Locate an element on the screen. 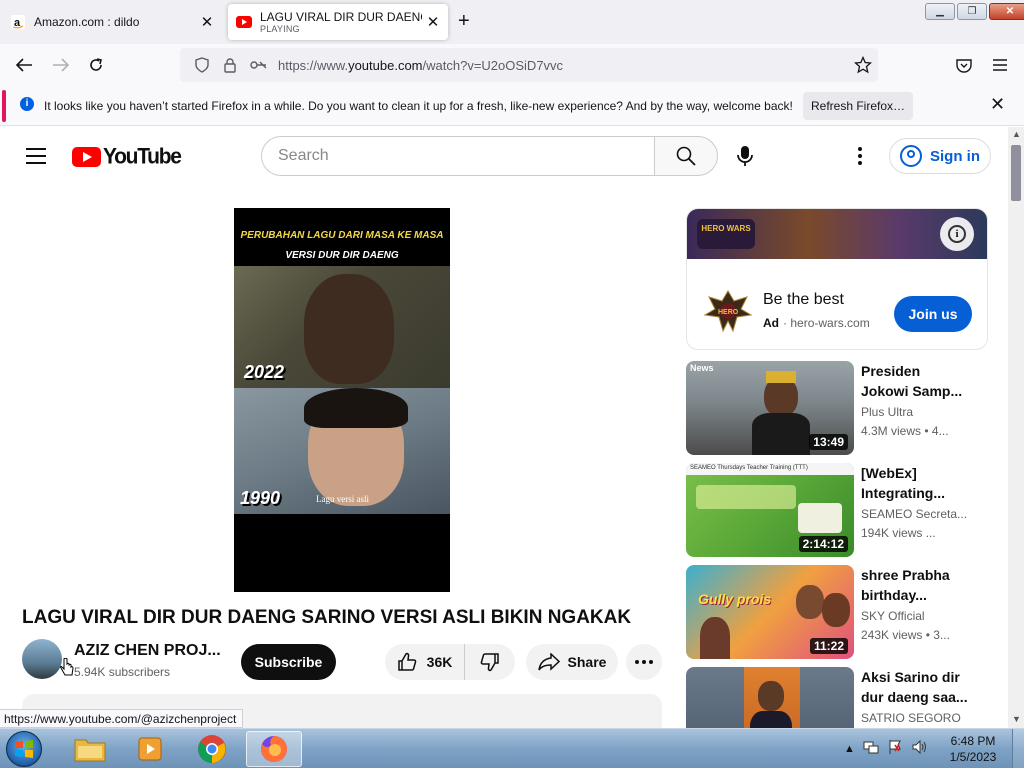  tracking-shield-icon is located at coordinates (202, 65).